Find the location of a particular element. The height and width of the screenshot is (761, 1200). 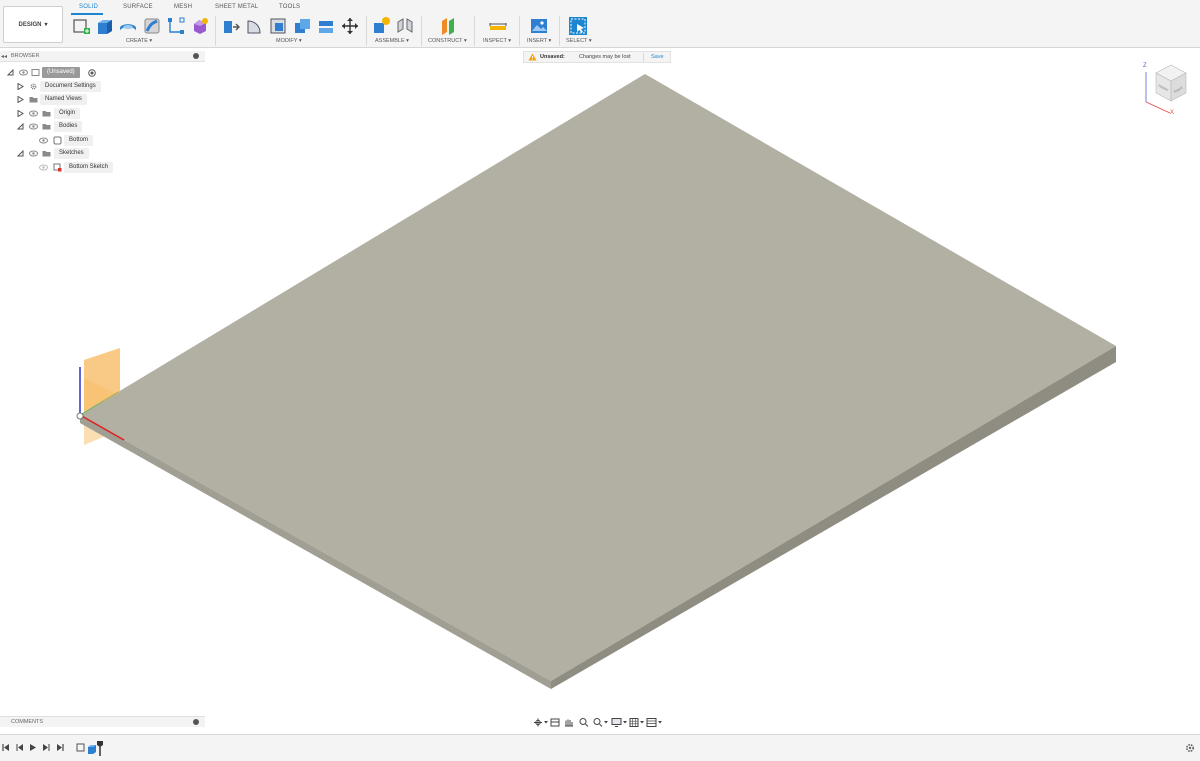

revolve-icon is located at coordinates (128, 26).